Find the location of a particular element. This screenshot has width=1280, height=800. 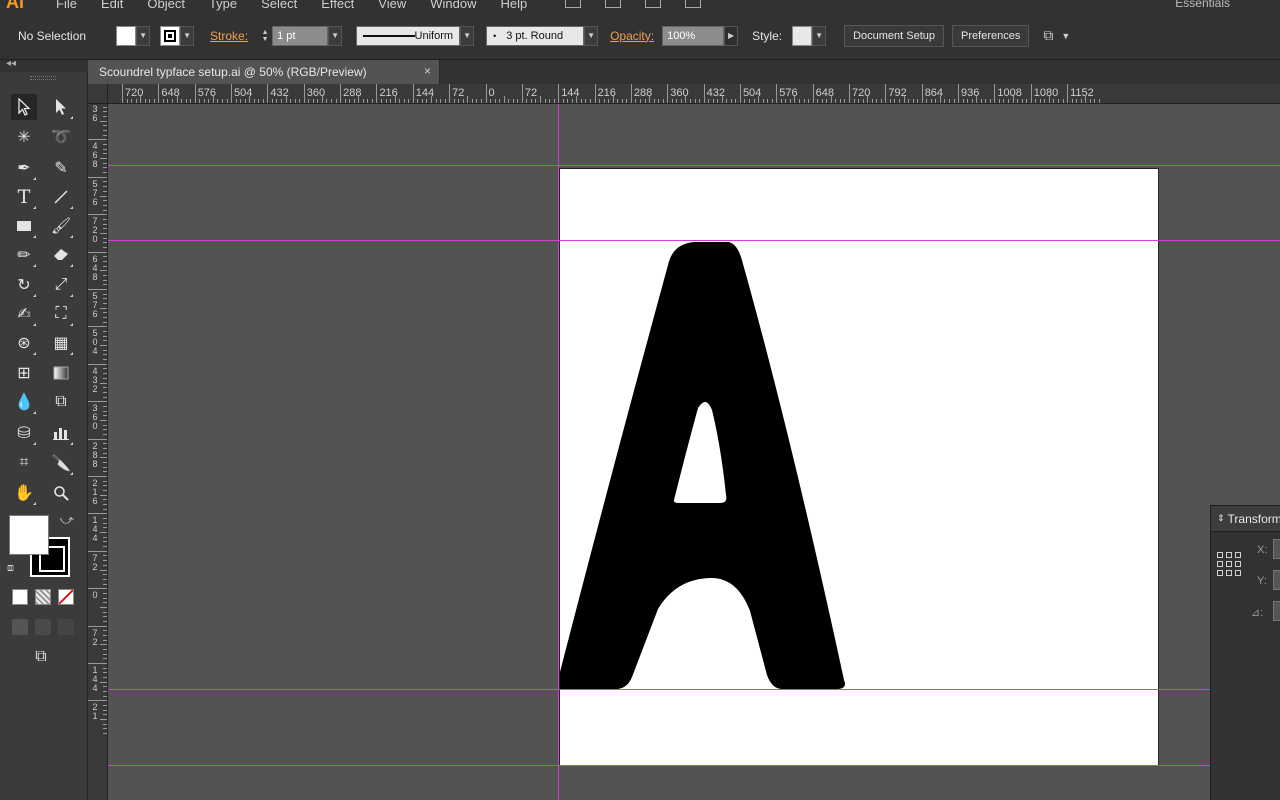

document-setup-button: Document Setup is located at coordinates (894, 35).